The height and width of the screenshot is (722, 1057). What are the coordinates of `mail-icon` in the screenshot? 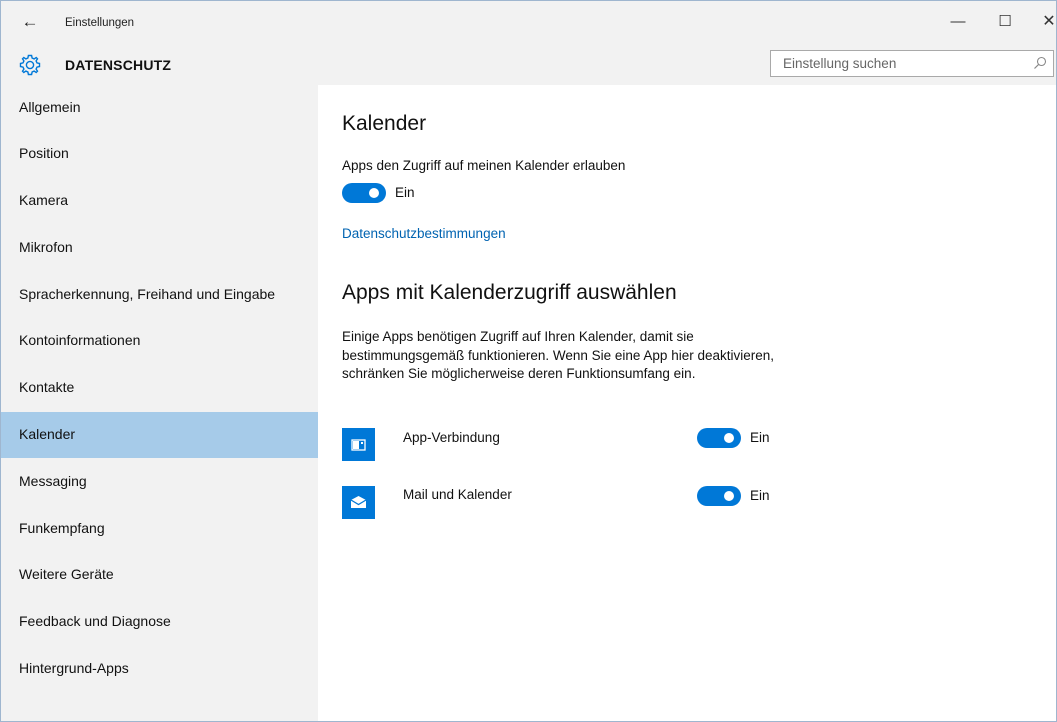 It's located at (358, 502).